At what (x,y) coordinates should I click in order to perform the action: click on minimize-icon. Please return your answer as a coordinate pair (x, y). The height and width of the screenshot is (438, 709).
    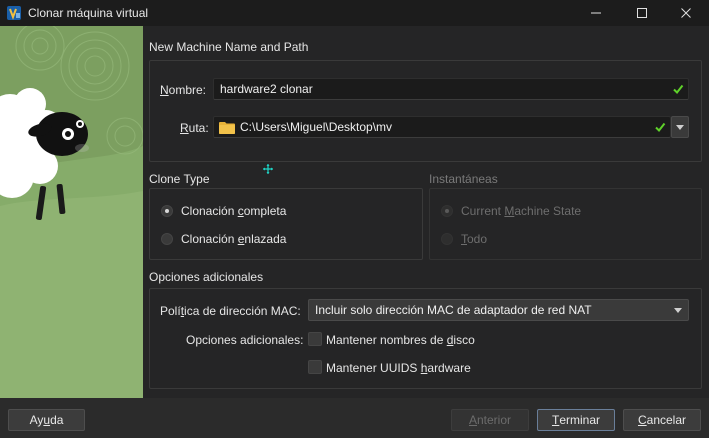
    Looking at the image, I should click on (596, 13).